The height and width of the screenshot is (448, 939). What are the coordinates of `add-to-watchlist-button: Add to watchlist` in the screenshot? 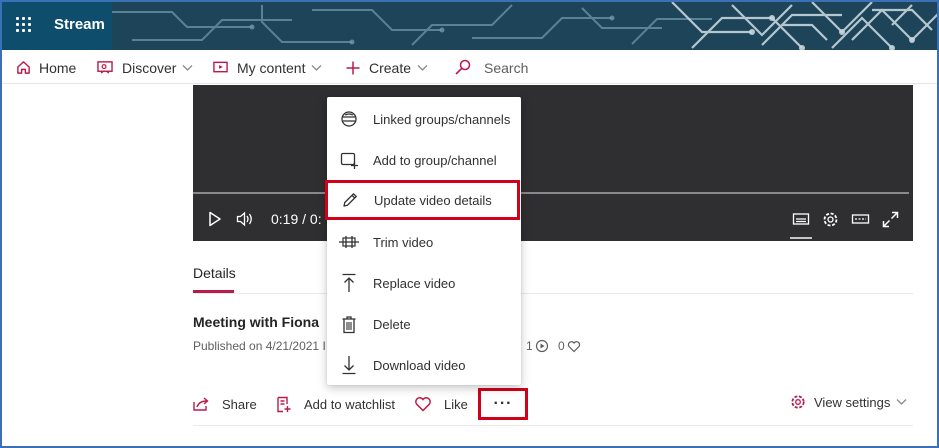 It's located at (335, 404).